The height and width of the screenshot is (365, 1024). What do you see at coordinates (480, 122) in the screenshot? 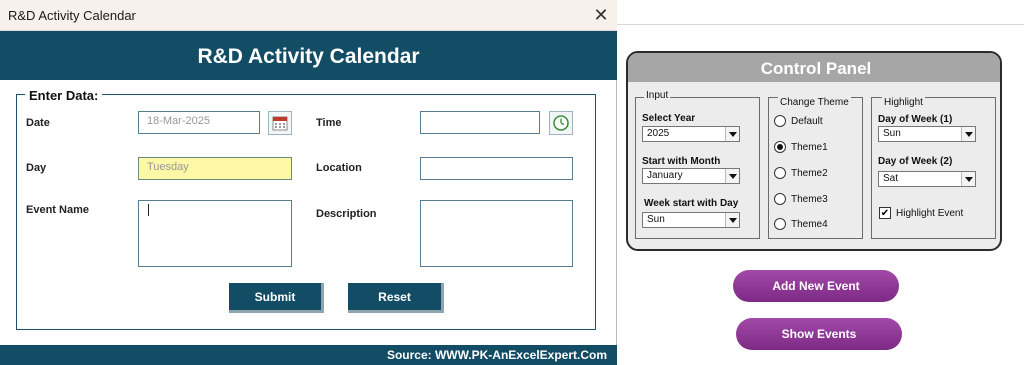
I see `time-field` at bounding box center [480, 122].